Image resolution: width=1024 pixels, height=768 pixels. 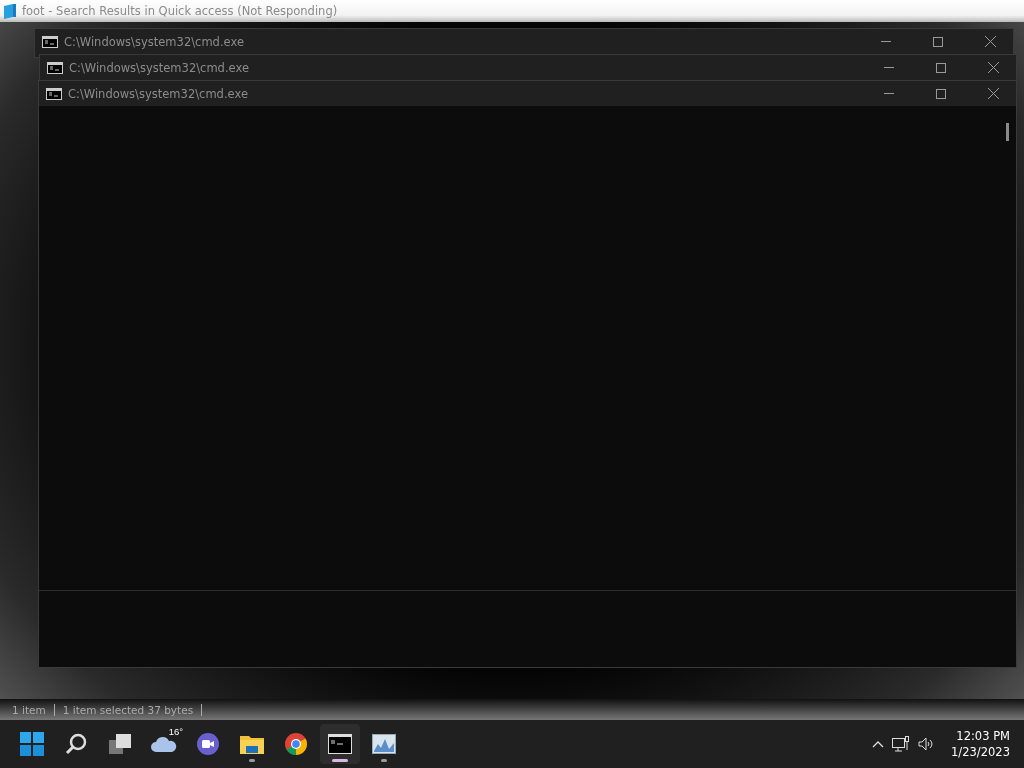 What do you see at coordinates (10, 11) in the screenshot?
I see `document-icon` at bounding box center [10, 11].